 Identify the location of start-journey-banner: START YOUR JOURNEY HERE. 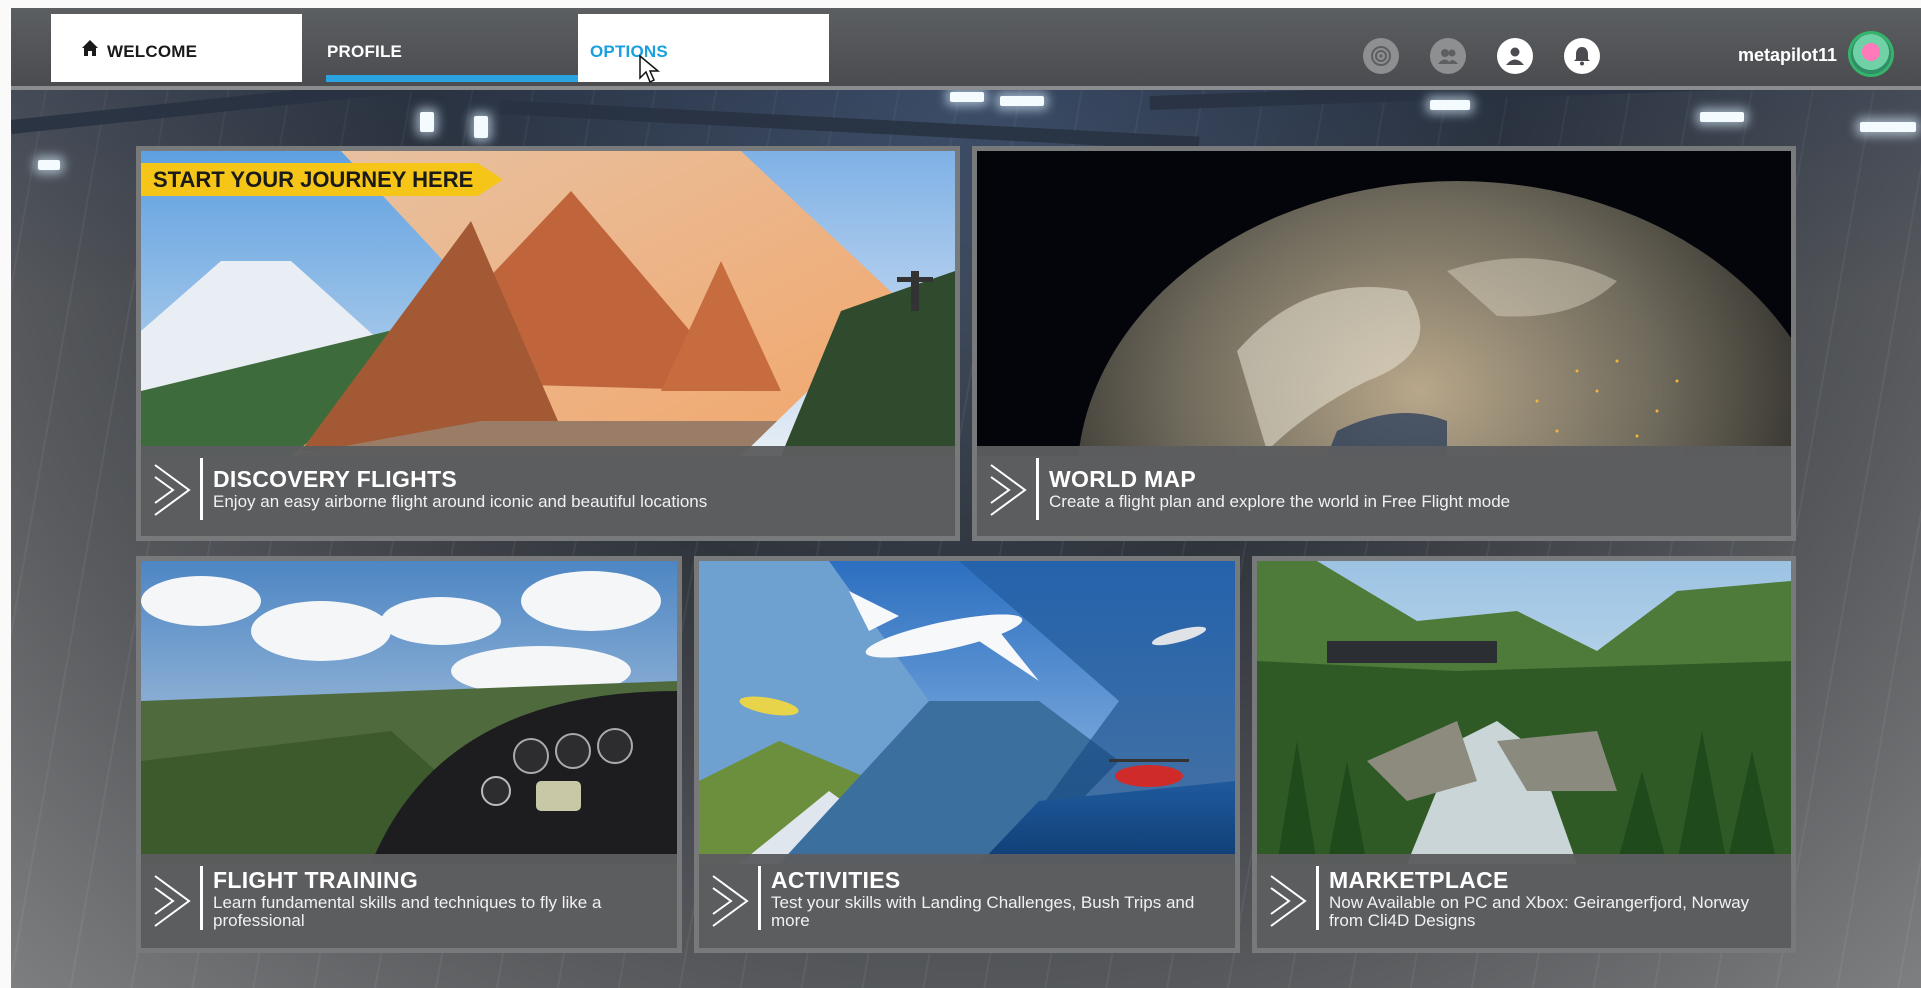
(322, 179).